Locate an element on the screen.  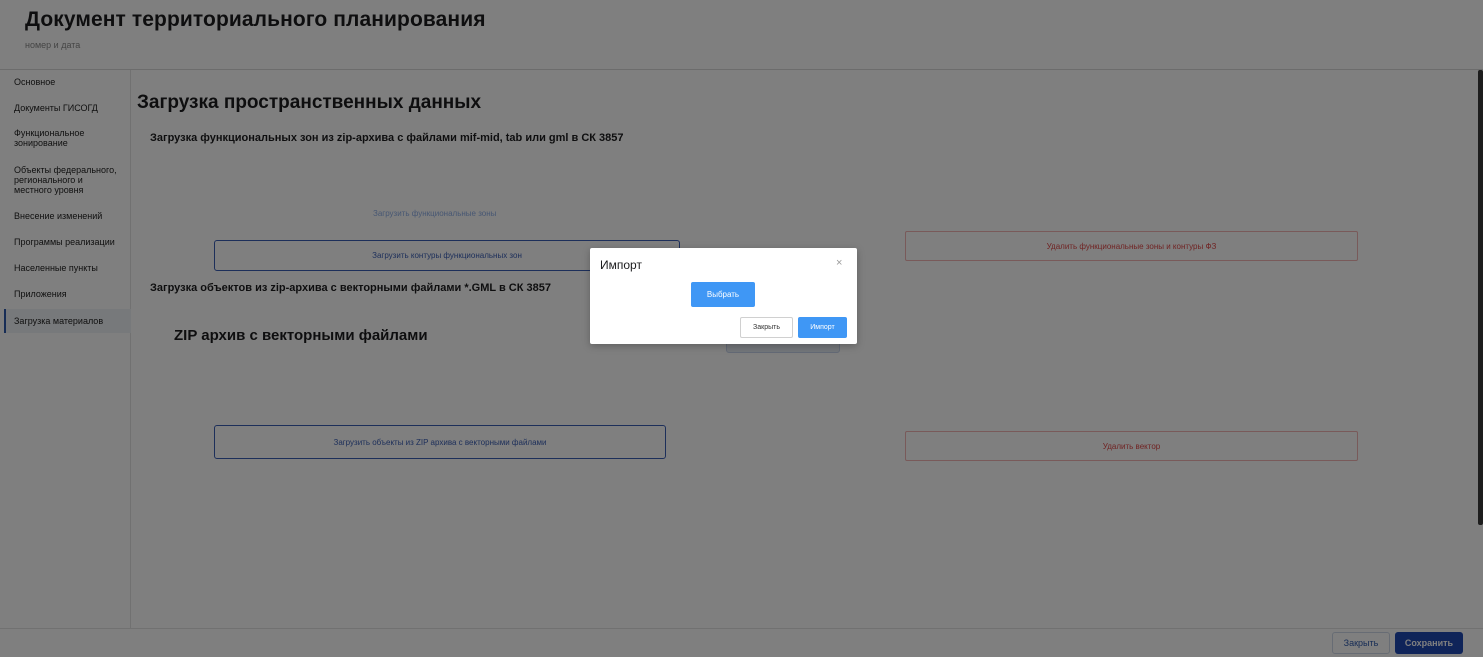
dialog-close-button: Закрыть is located at coordinates (766, 327).